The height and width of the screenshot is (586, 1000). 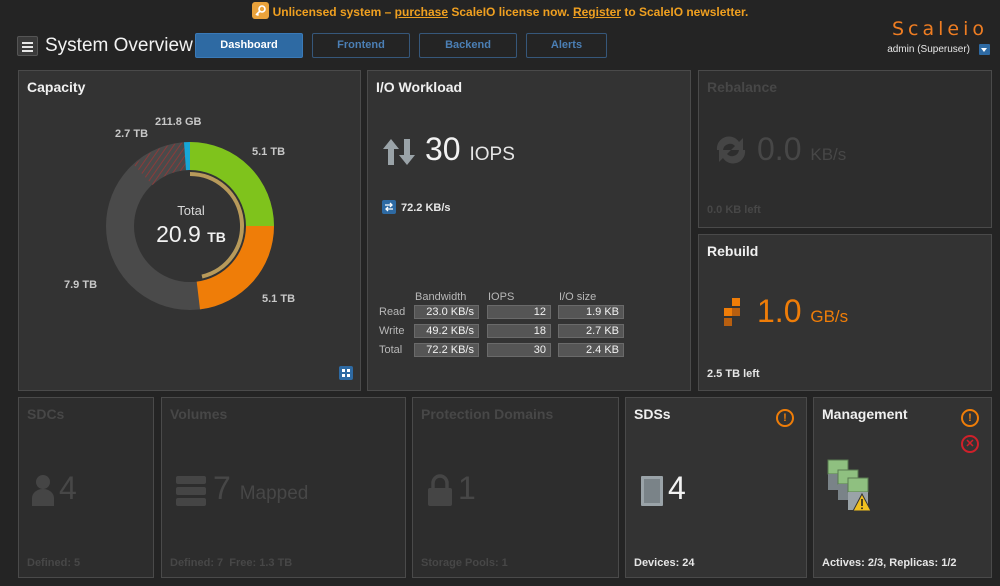 What do you see at coordinates (446, 331) in the screenshot?
I see `io-write-bandwidth: 49.2 KB/s` at bounding box center [446, 331].